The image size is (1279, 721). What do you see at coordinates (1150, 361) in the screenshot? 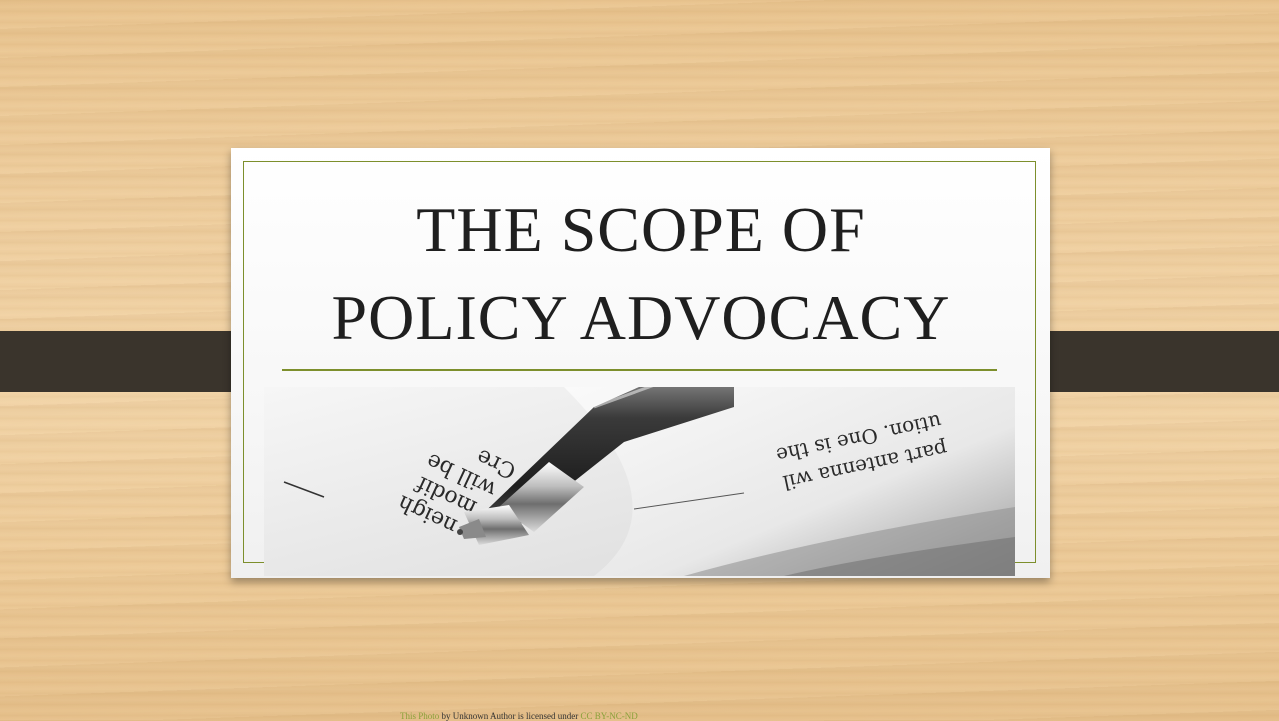
I see `decorative-band-right` at bounding box center [1150, 361].